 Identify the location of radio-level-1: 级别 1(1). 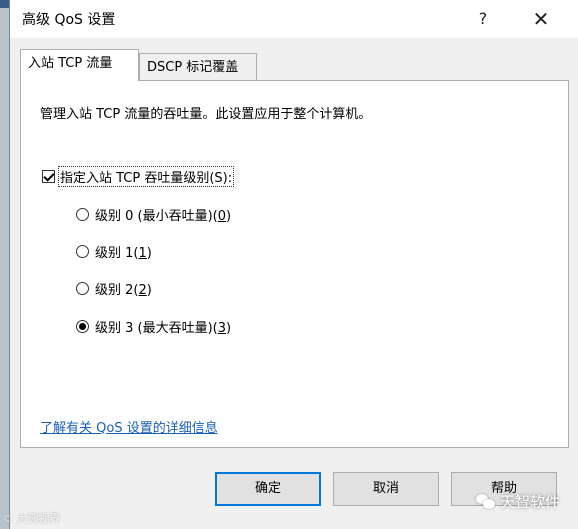
(114, 251).